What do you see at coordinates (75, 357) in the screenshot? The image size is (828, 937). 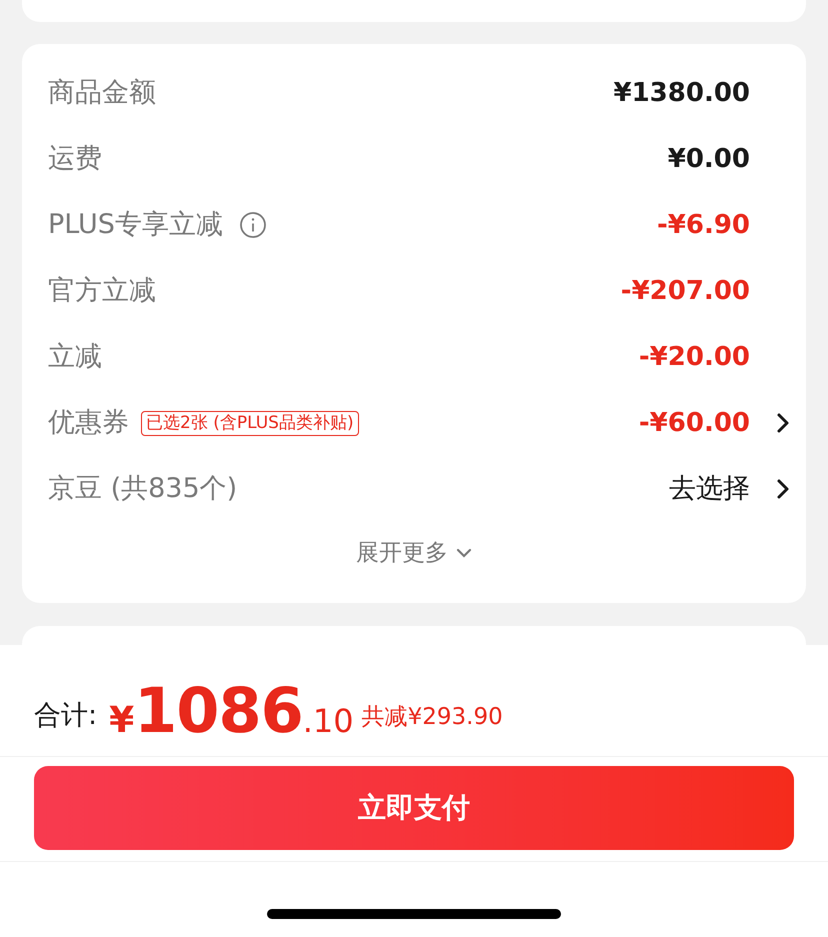 I see `price-label: 立减` at bounding box center [75, 357].